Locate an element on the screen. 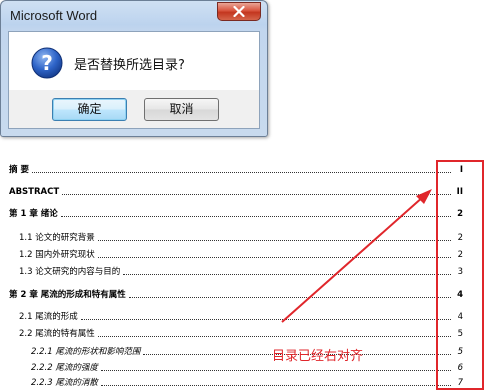 This screenshot has height=390, width=490. close-icon is located at coordinates (239, 11).